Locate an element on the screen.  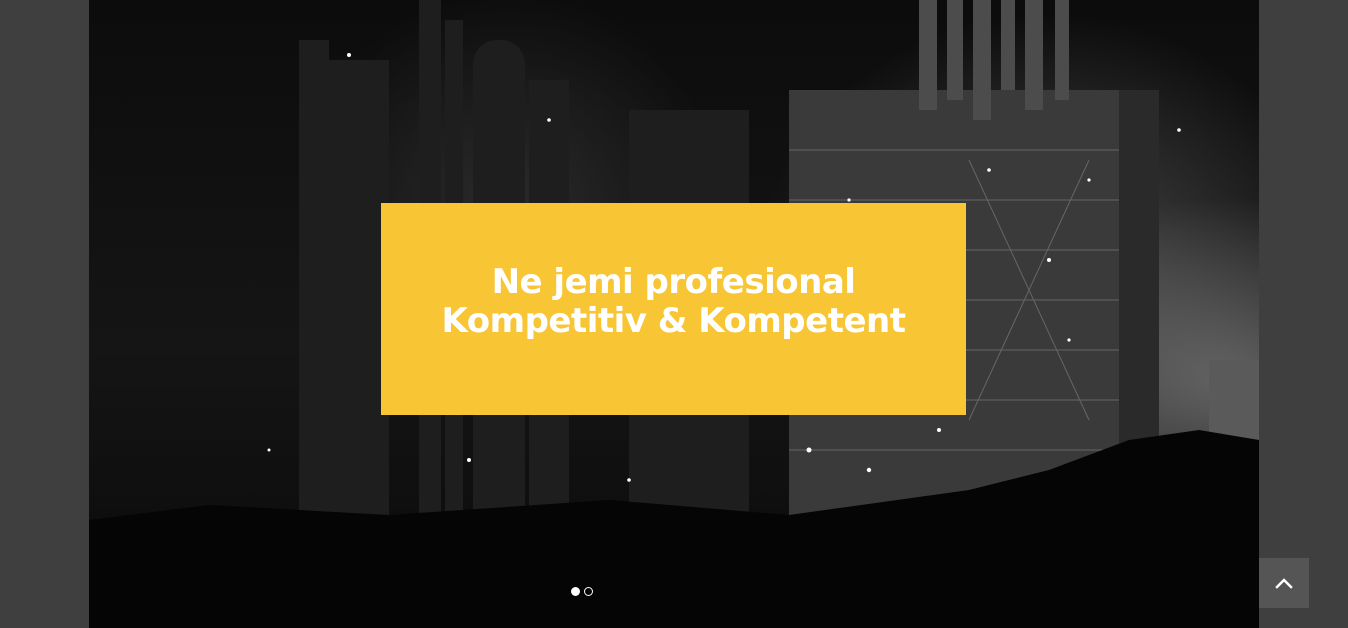
headline-line-1: Ne jemi profesional is located at coordinates (673, 282).